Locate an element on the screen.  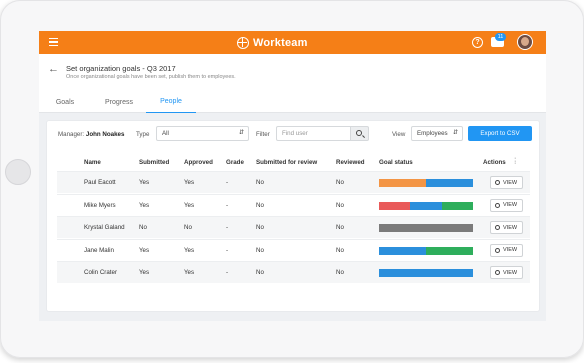
more-options-icon: · · · is located at coordinates (515, 161).